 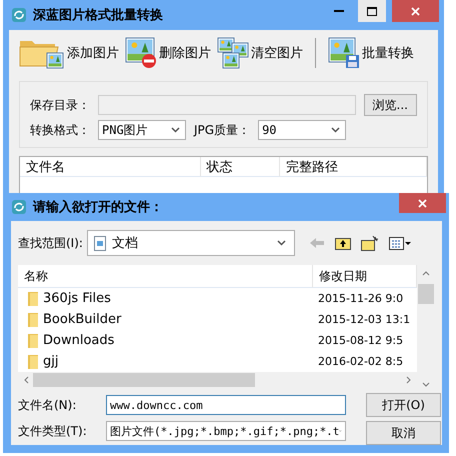 What do you see at coordinates (26, 380) in the screenshot?
I see `scroll-left-icon` at bounding box center [26, 380].